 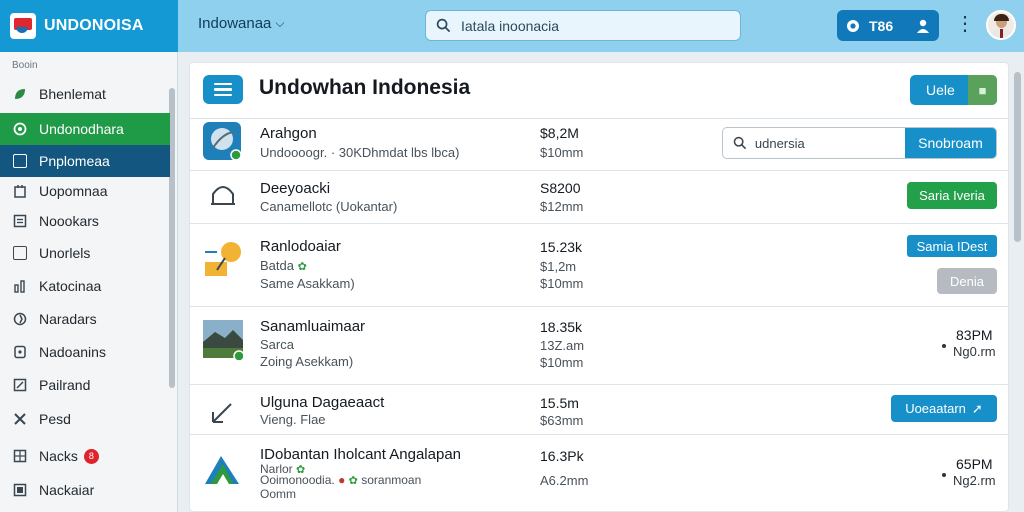 I want to click on row-subtitle-2: Ooimonoodia. ● ✿ soranmoan, so click(x=340, y=480).